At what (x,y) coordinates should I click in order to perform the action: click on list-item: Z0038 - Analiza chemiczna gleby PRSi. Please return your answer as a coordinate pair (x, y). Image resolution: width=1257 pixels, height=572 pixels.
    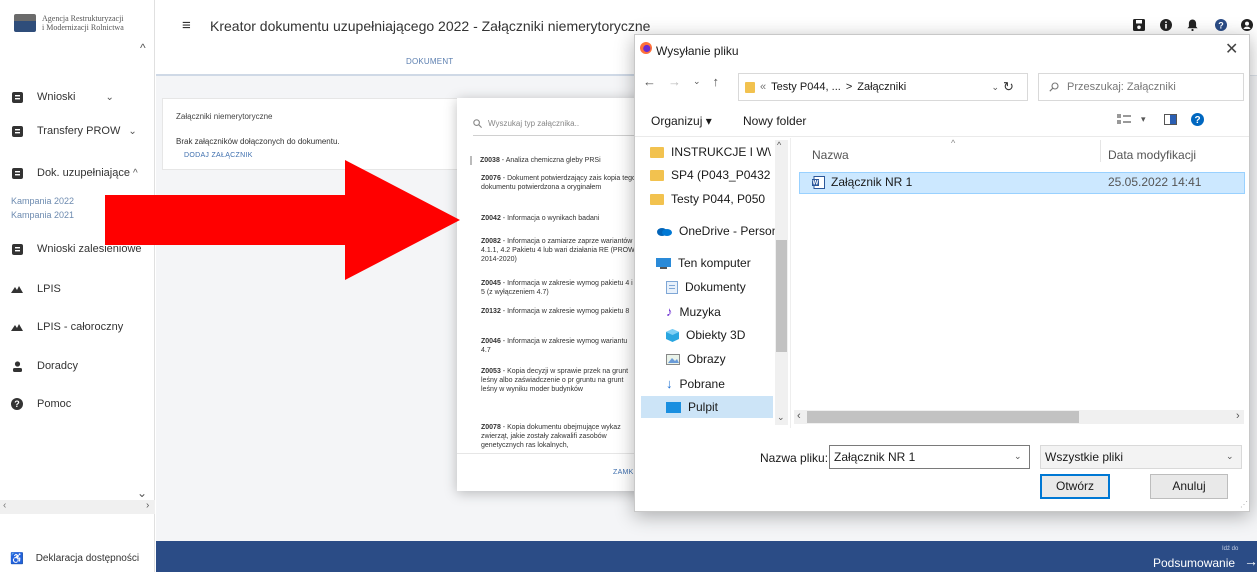
    Looking at the image, I should click on (547, 160).